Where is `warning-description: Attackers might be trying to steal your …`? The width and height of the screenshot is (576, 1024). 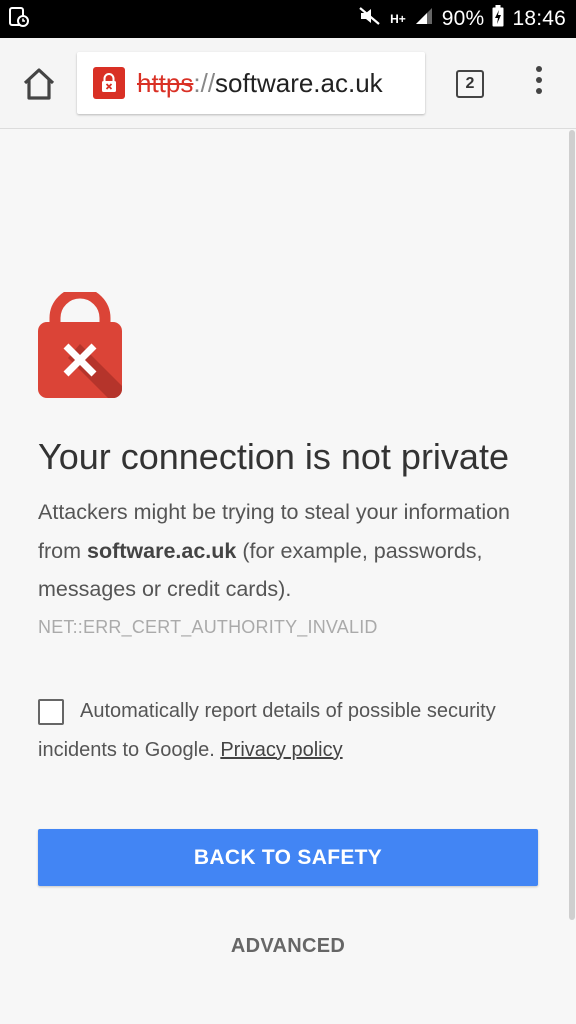
warning-description: Attackers might be trying to steal your … is located at coordinates (288, 551).